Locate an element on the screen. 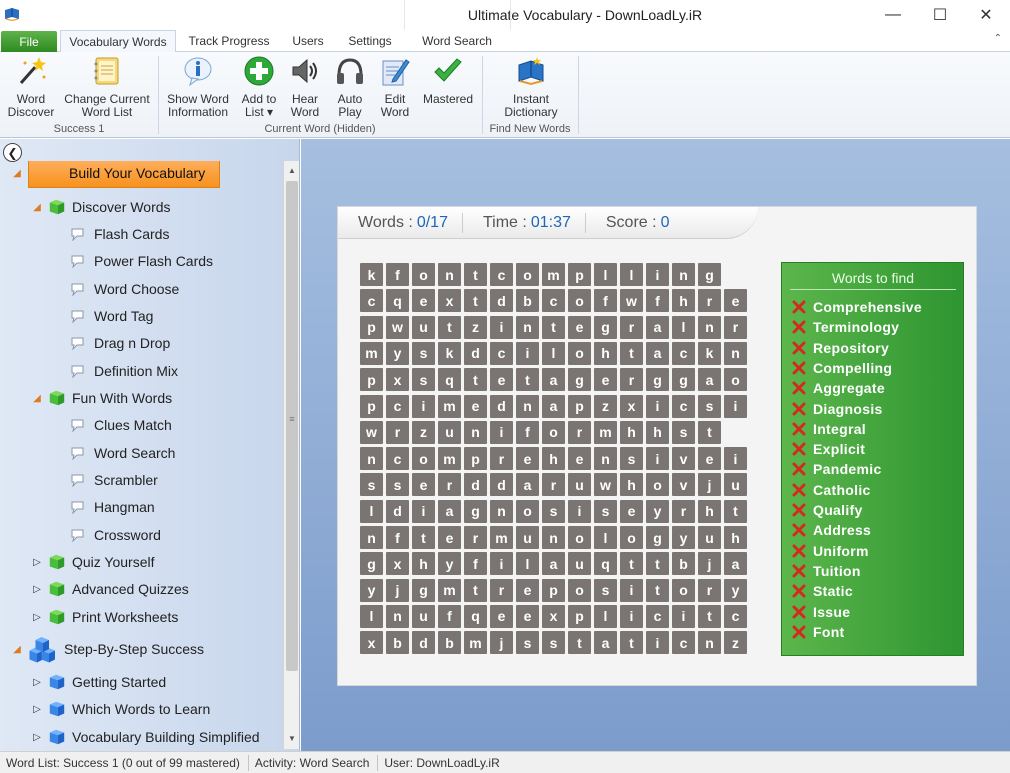 This screenshot has width=1010, height=773. tab-users: Users is located at coordinates (308, 41).